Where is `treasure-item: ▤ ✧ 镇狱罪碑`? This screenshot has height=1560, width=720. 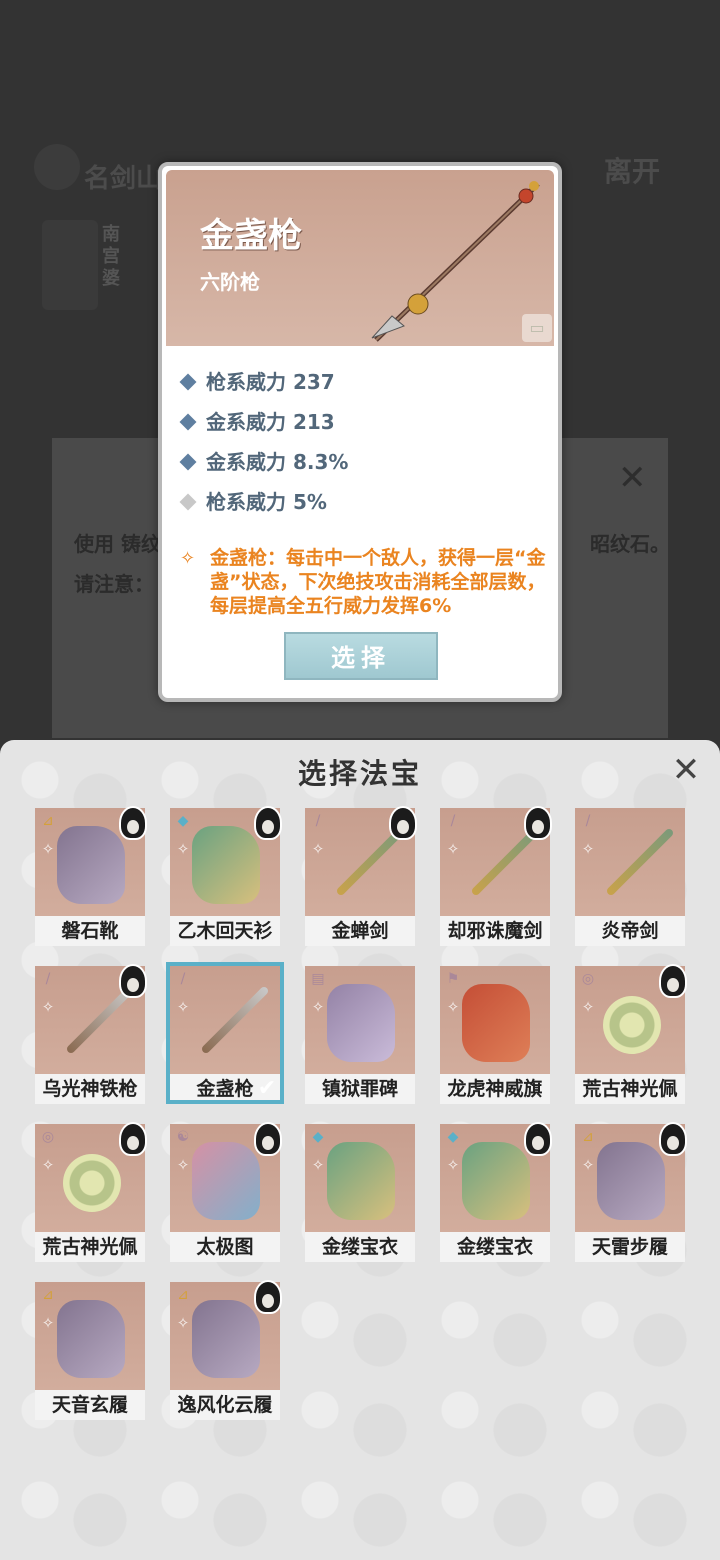 treasure-item: ▤ ✧ 镇狱罪碑 is located at coordinates (360, 1035).